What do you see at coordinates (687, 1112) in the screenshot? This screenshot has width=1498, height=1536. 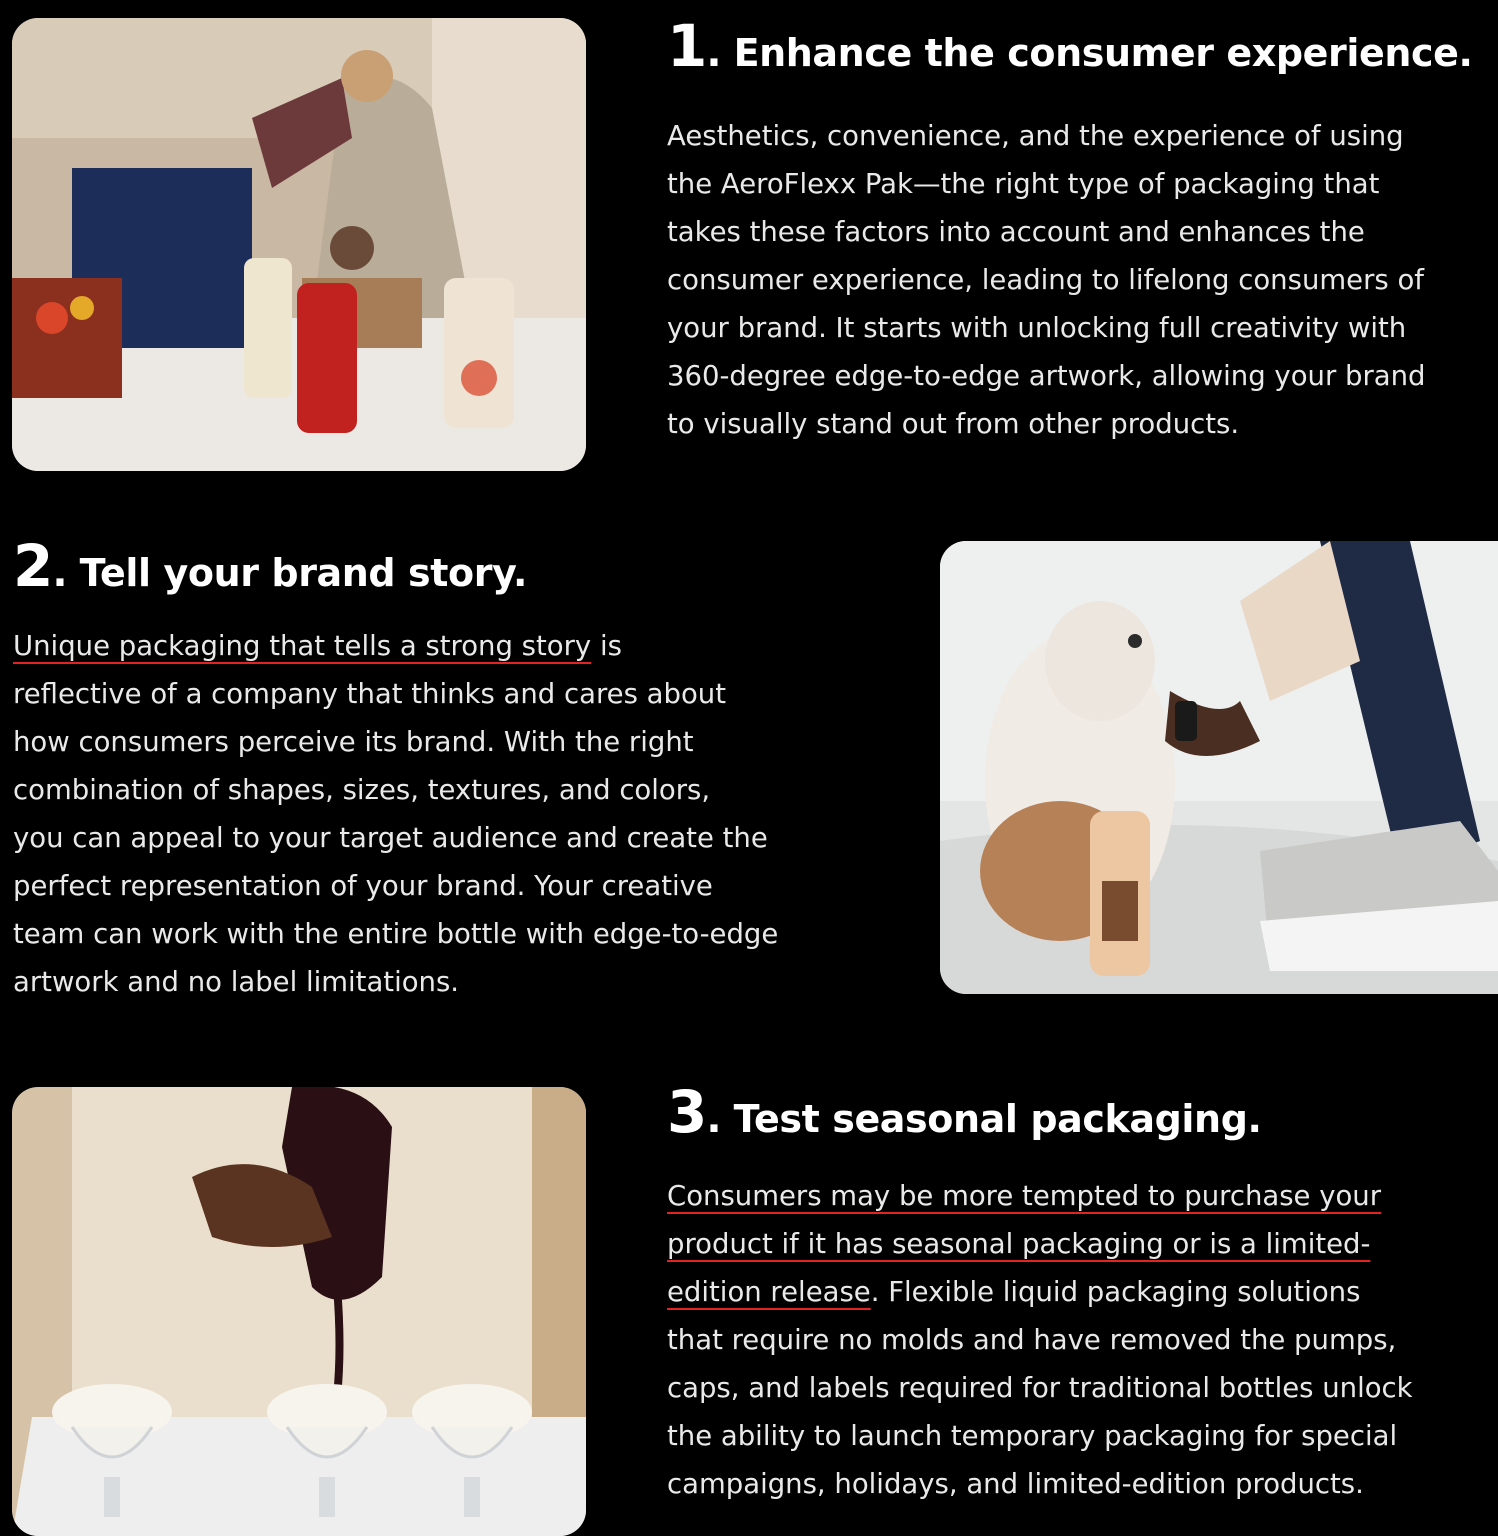 I see `section-3-number: 3` at bounding box center [687, 1112].